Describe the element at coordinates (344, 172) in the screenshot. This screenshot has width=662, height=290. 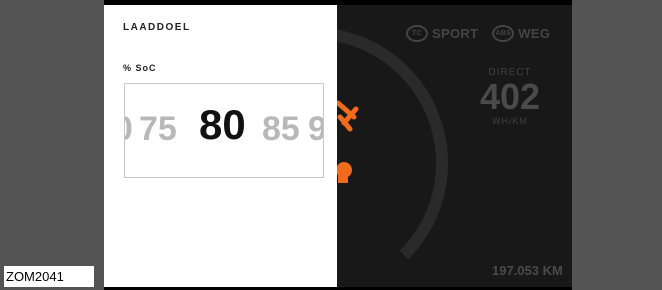
I see `battery-warning-icon` at that location.